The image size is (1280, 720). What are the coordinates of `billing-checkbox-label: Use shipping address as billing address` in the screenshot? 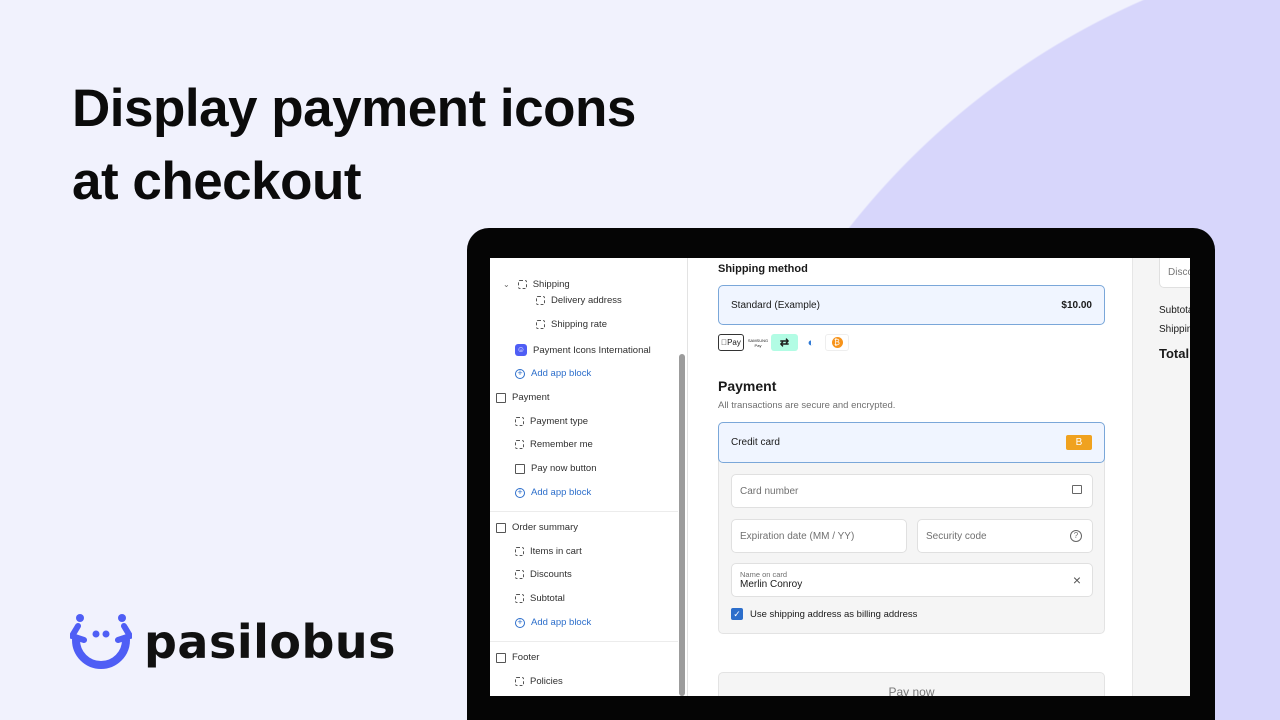 It's located at (834, 614).